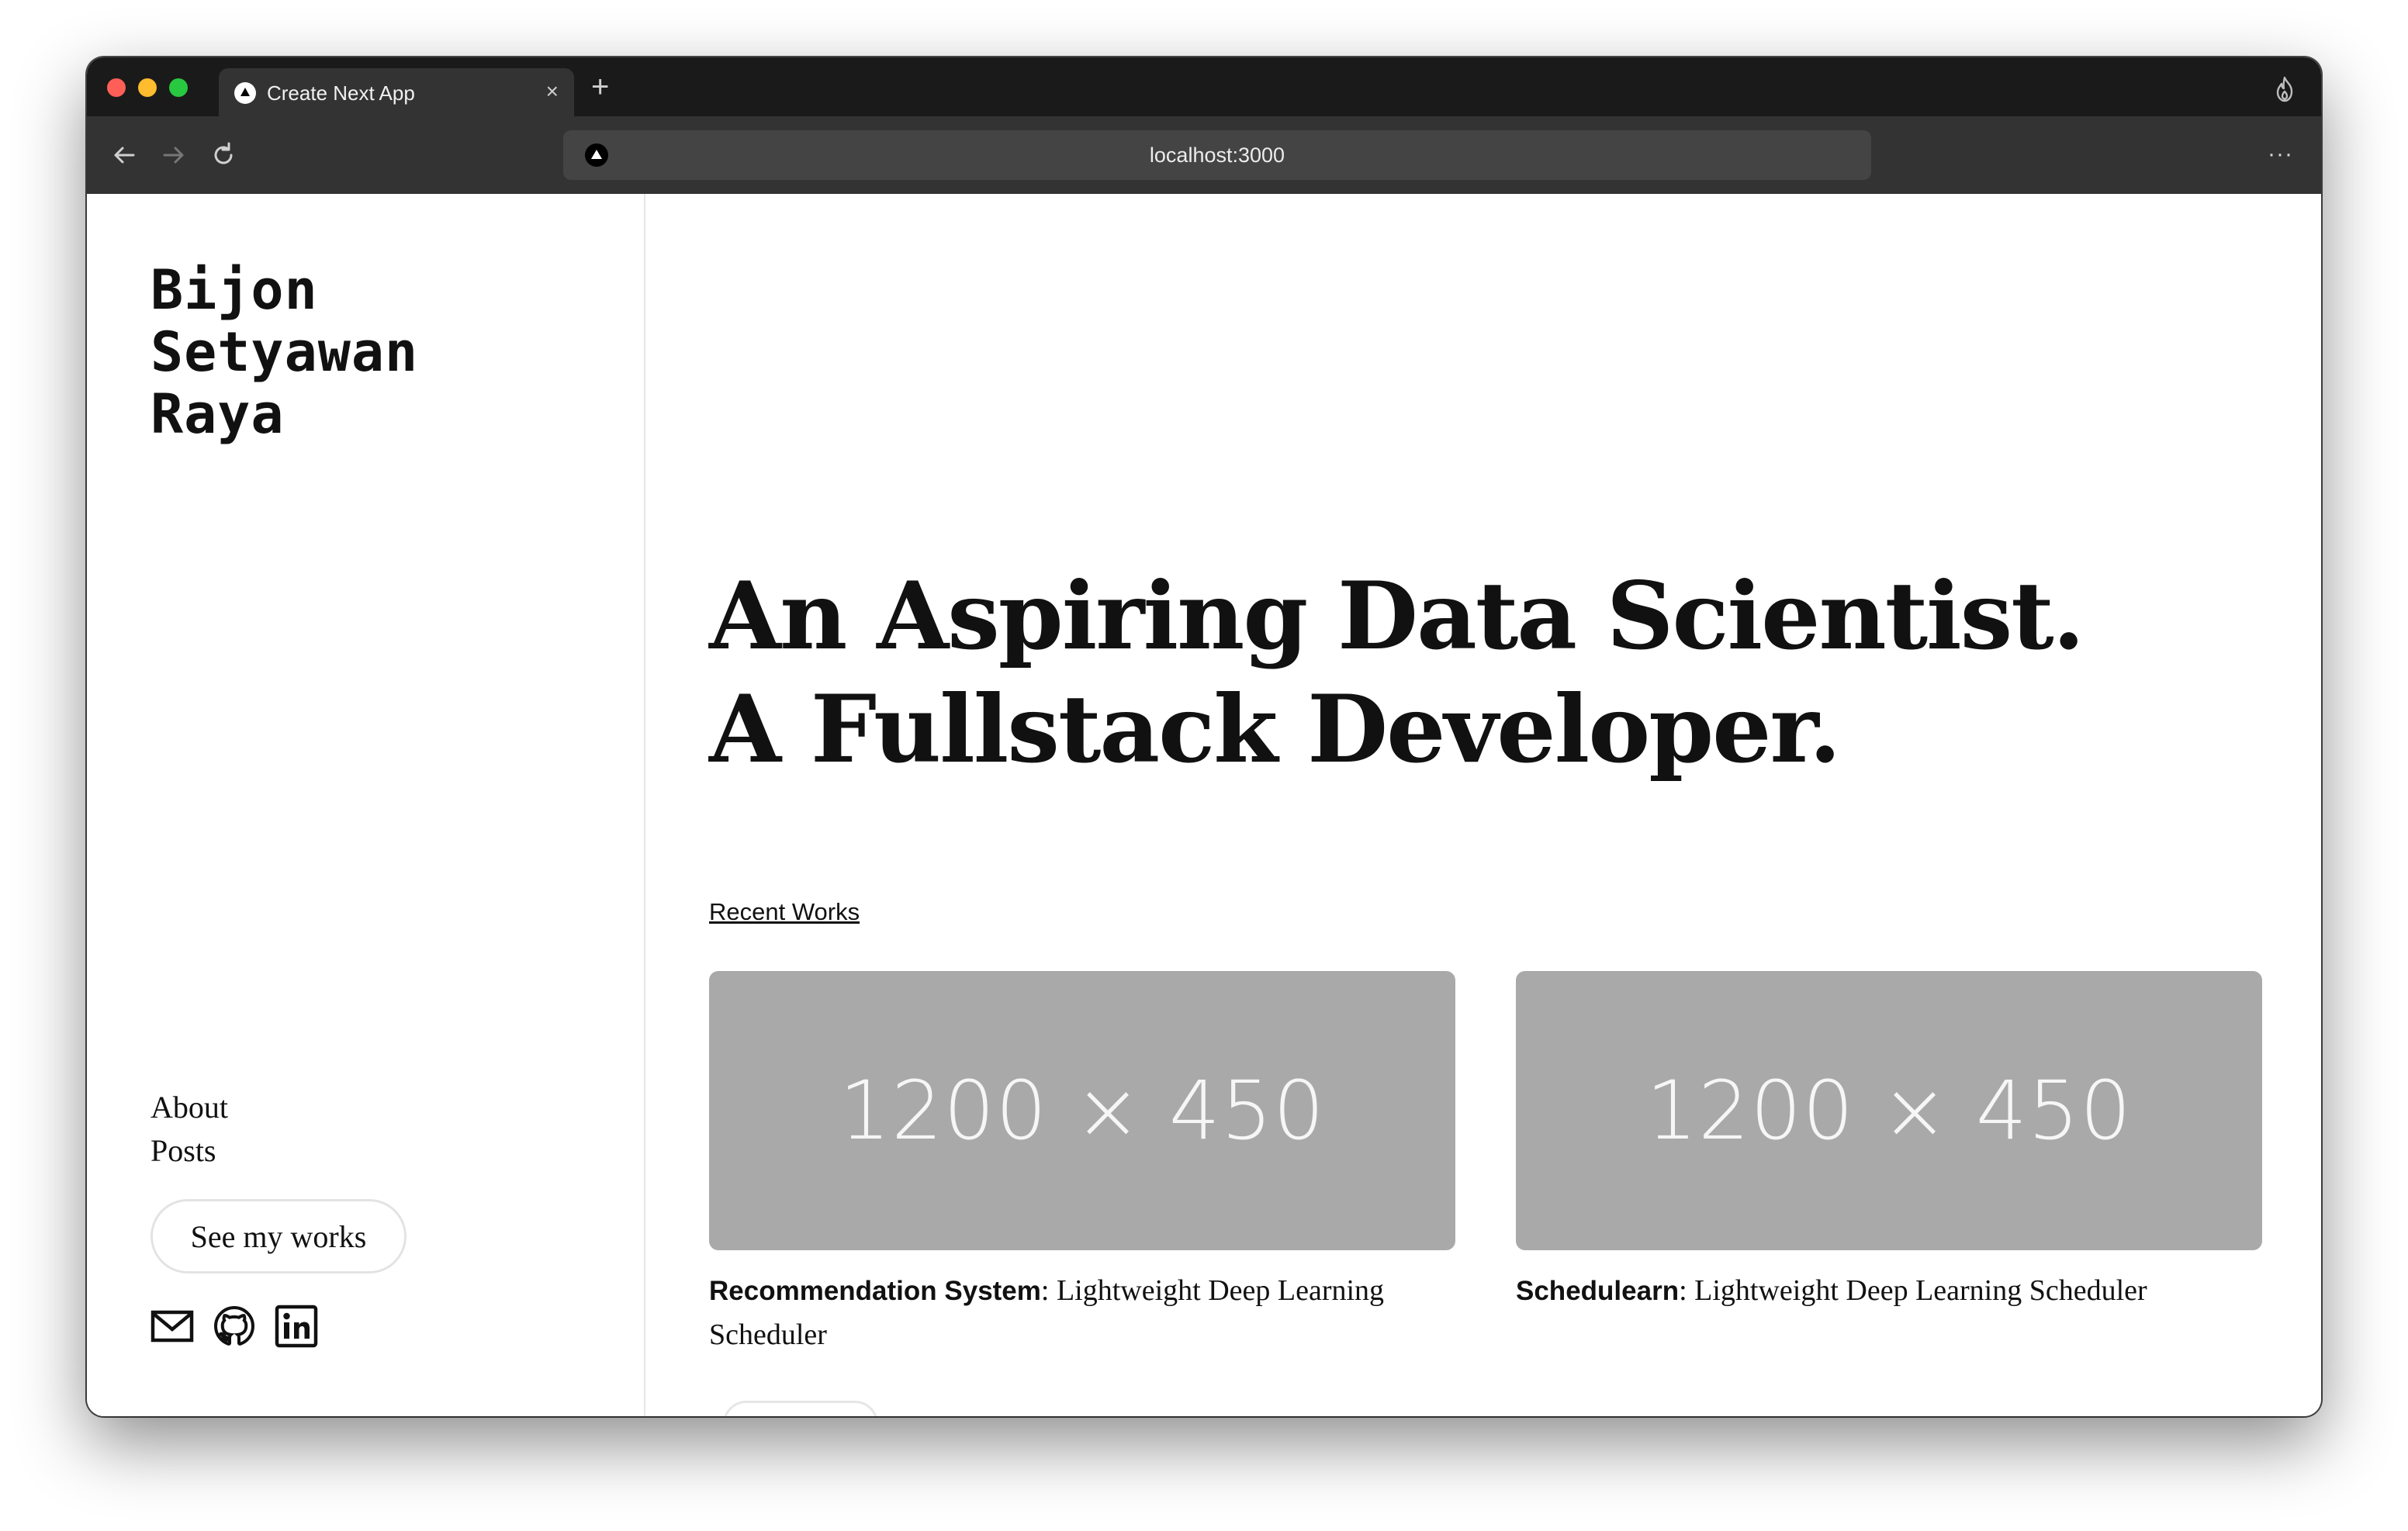  I want to click on recent-works-link: Recent Works, so click(785, 912).